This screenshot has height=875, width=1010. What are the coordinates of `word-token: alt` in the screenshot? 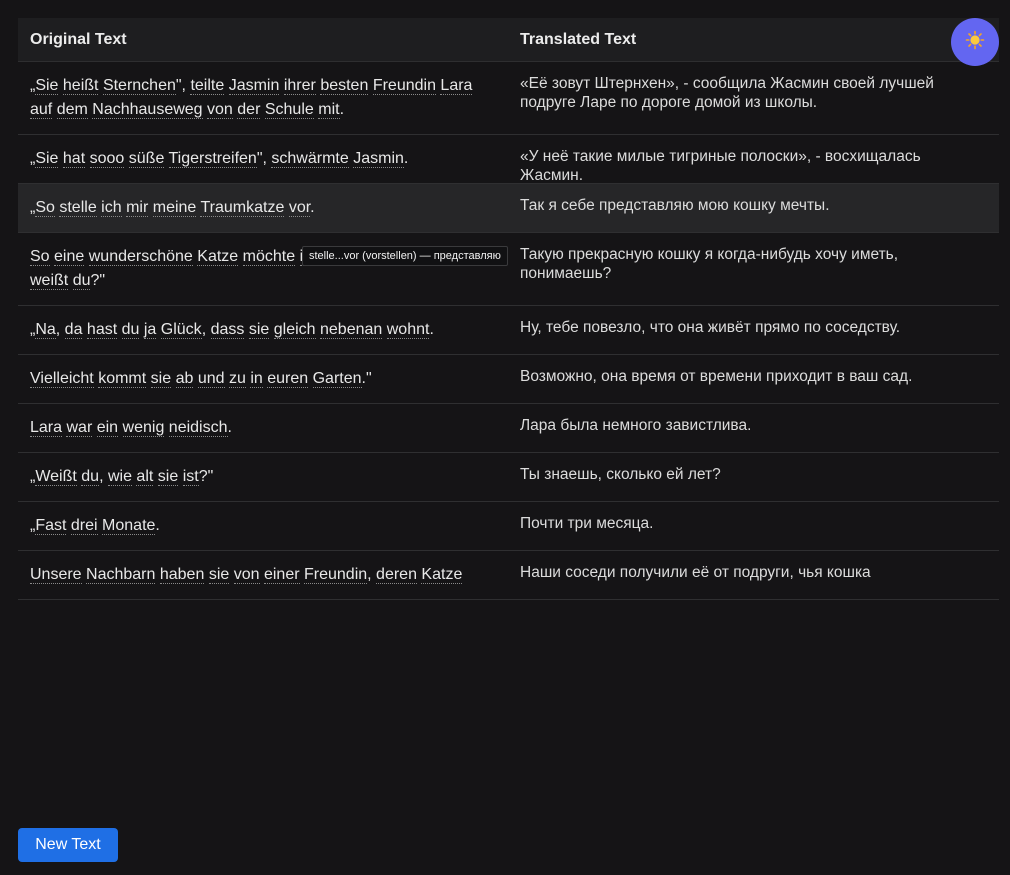 It's located at (145, 477).